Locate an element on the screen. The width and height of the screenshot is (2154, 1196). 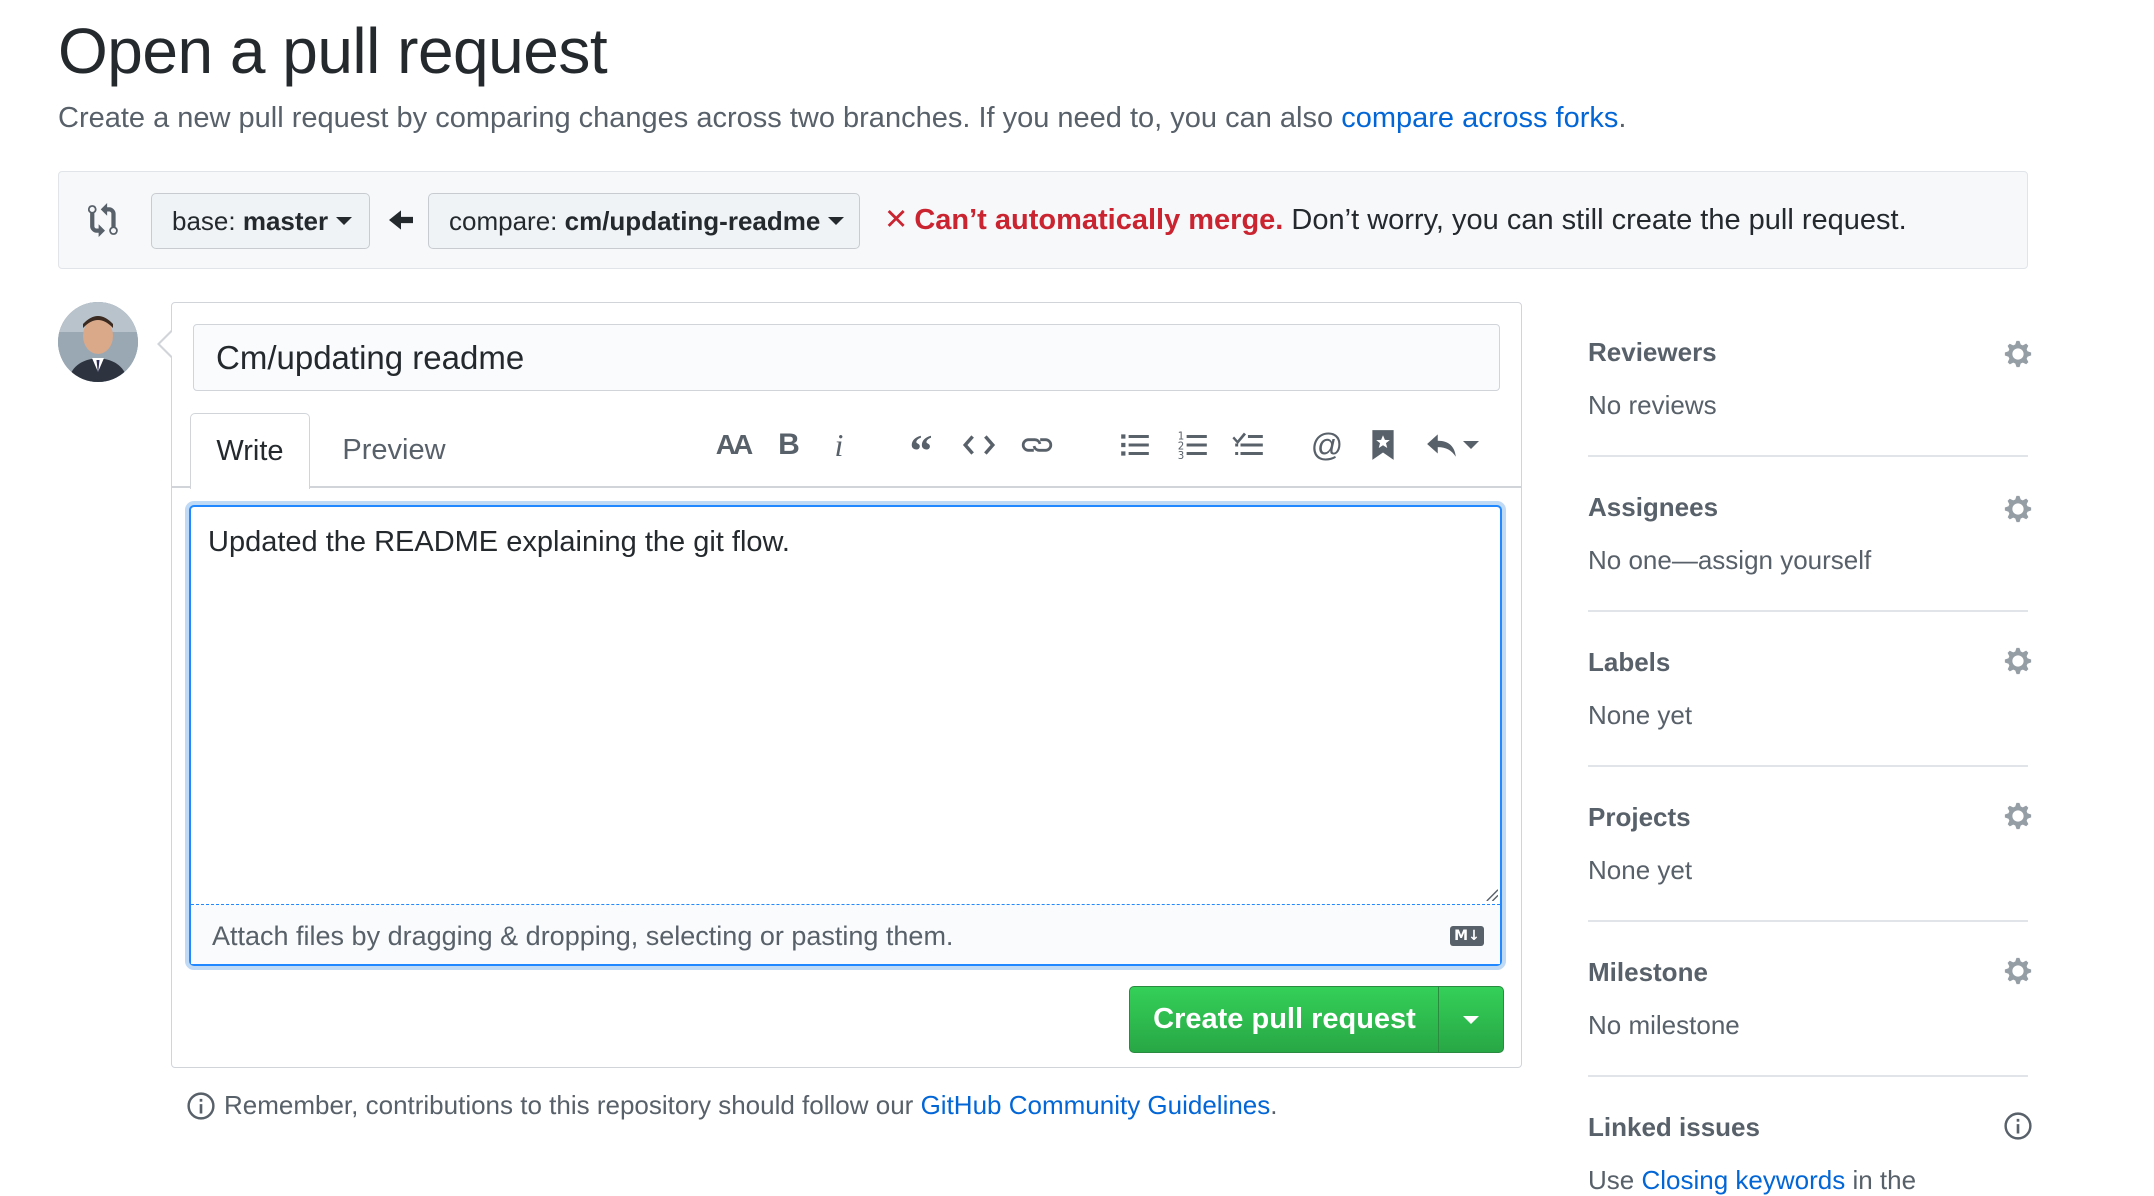
quote-icon: “ is located at coordinates (921, 448).